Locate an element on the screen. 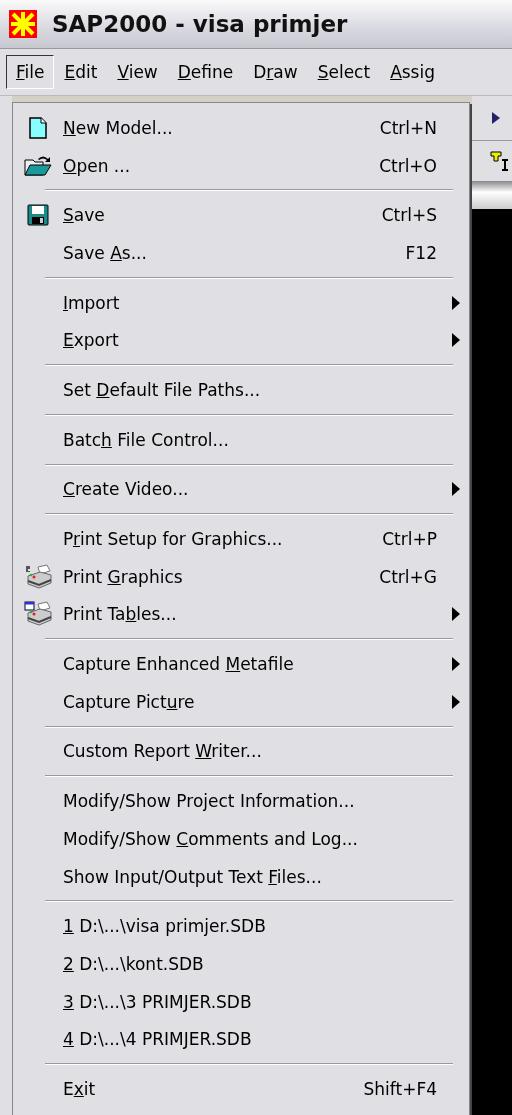 The width and height of the screenshot is (512, 1115). shortcut-text: Ctrl+G is located at coordinates (408, 576).